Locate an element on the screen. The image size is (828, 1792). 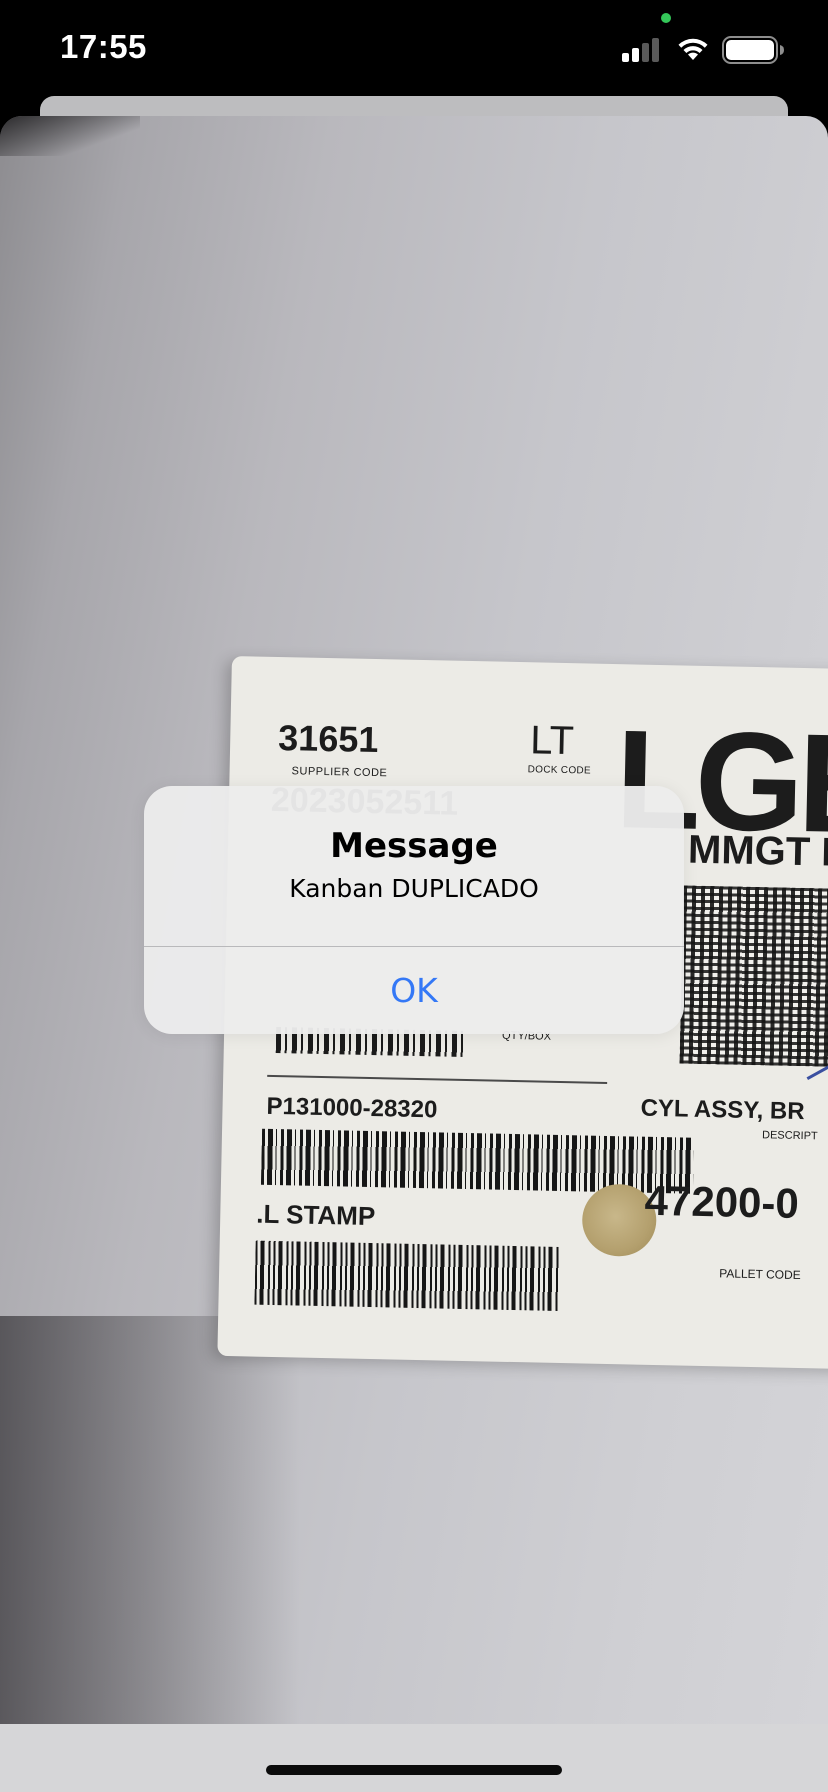
alert-title: Message is located at coordinates (414, 846).